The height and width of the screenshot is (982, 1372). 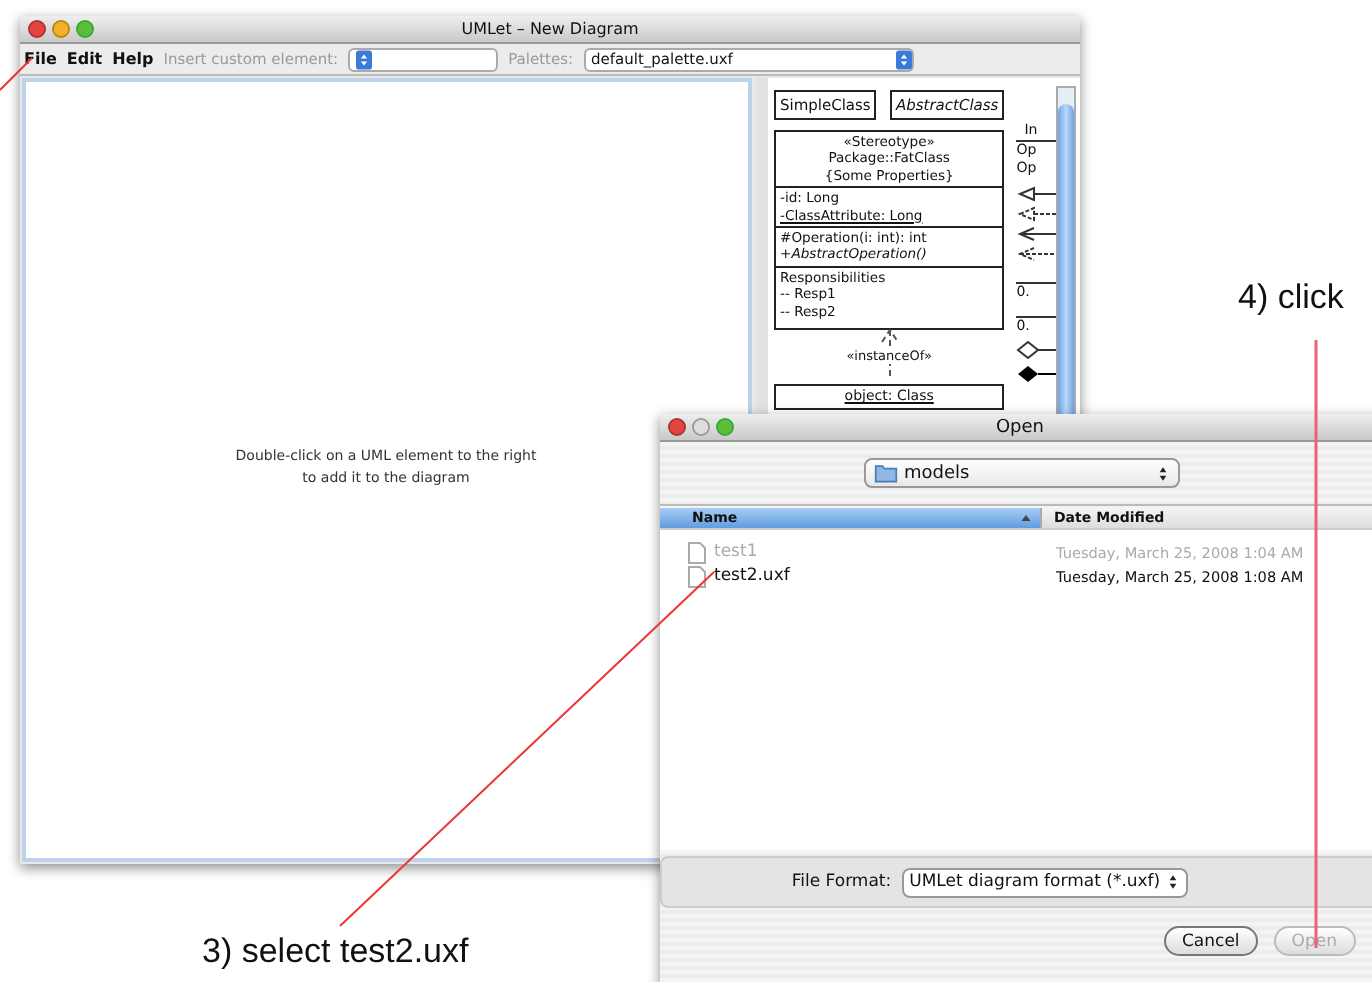 What do you see at coordinates (423, 59) in the screenshot?
I see `custom-element-dropdown` at bounding box center [423, 59].